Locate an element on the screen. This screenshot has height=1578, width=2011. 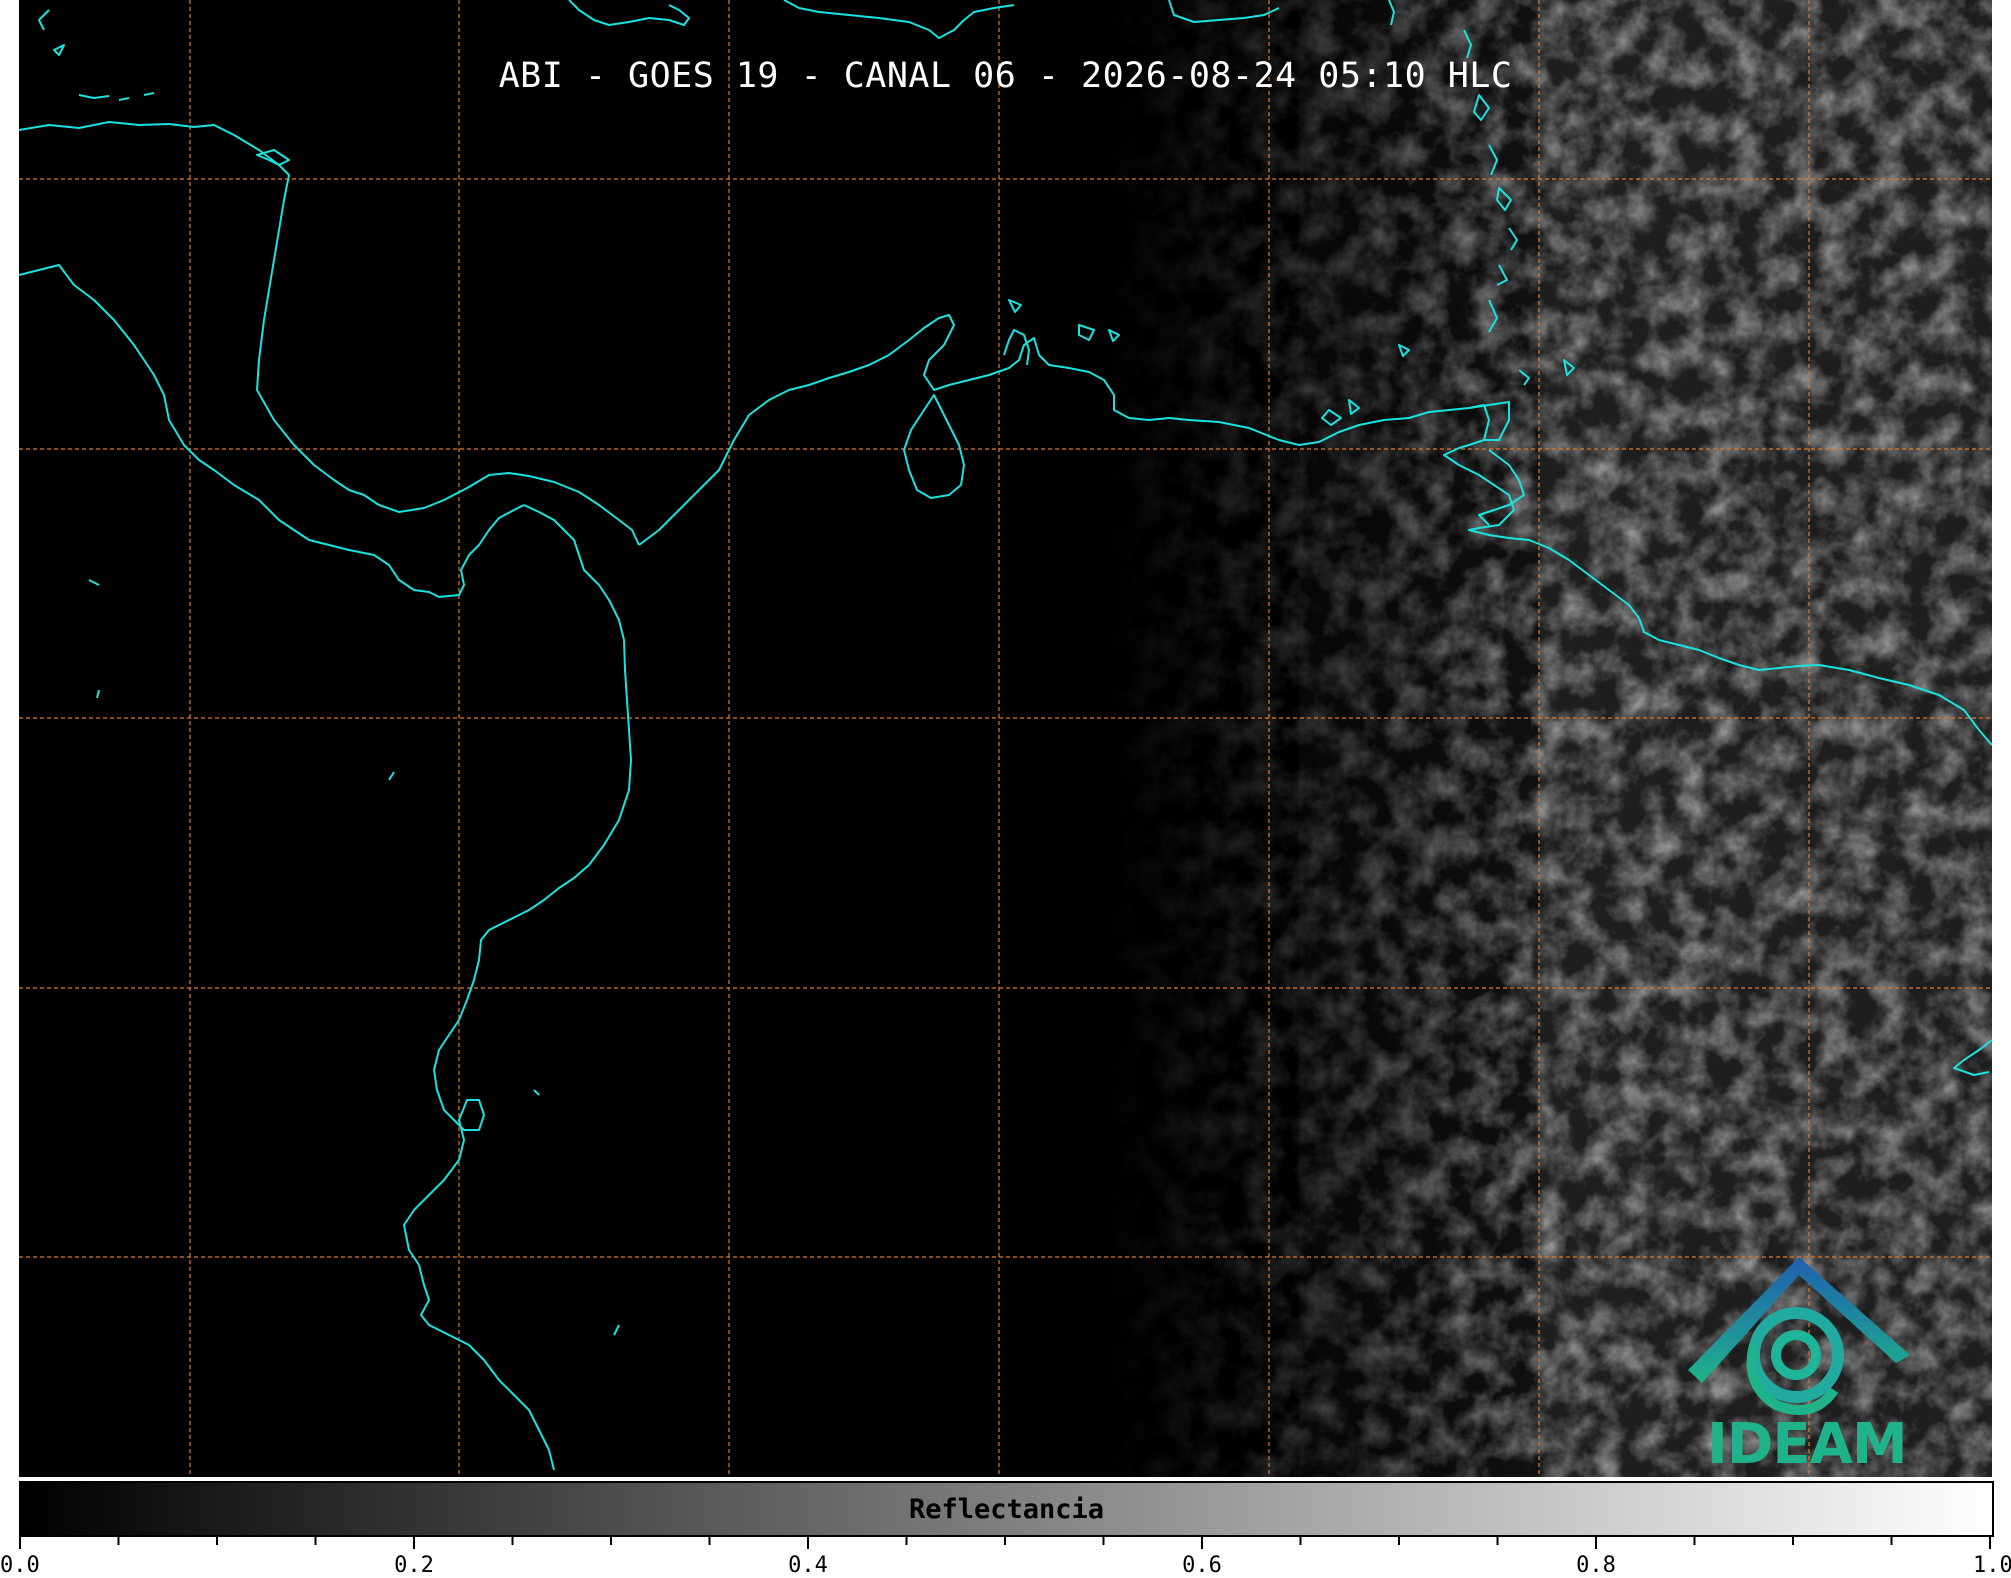
colorbar-ticks is located at coordinates (1005, 1543).